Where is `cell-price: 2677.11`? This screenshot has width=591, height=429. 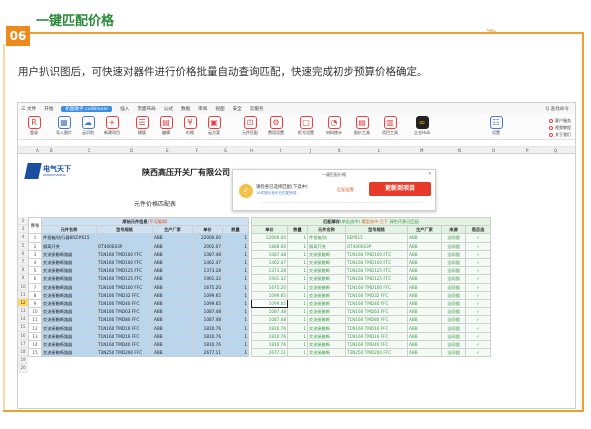 cell-price: 2677.11 is located at coordinates (207, 352).